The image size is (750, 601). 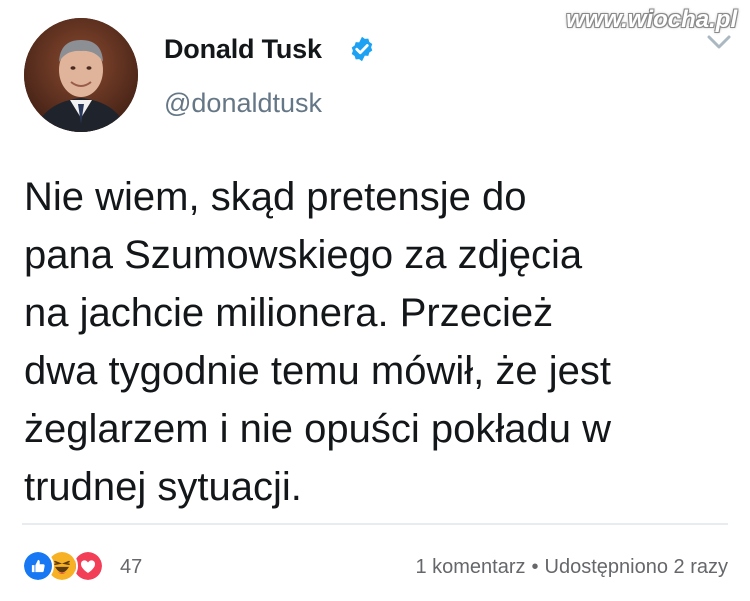 What do you see at coordinates (303, 255) in the screenshot?
I see `tweet-text-line: pana Szumowskiego za zdjęcia` at bounding box center [303, 255].